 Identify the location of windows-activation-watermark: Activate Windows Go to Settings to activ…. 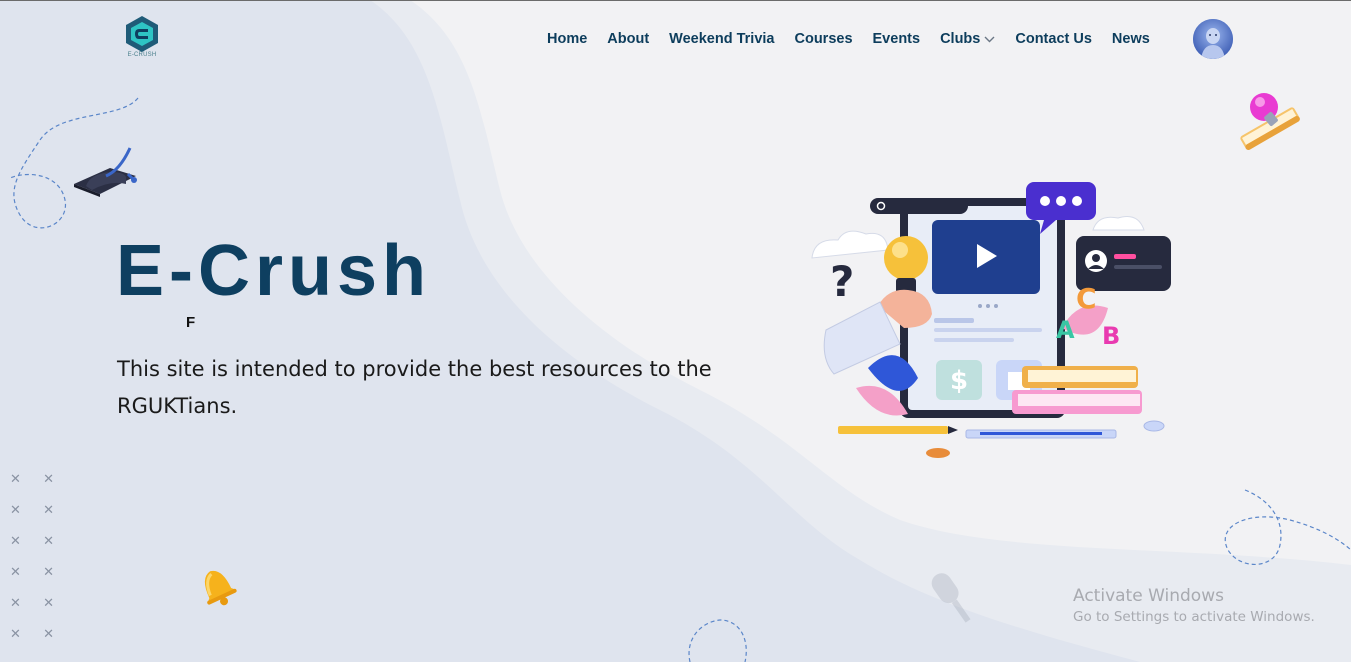
(1194, 605).